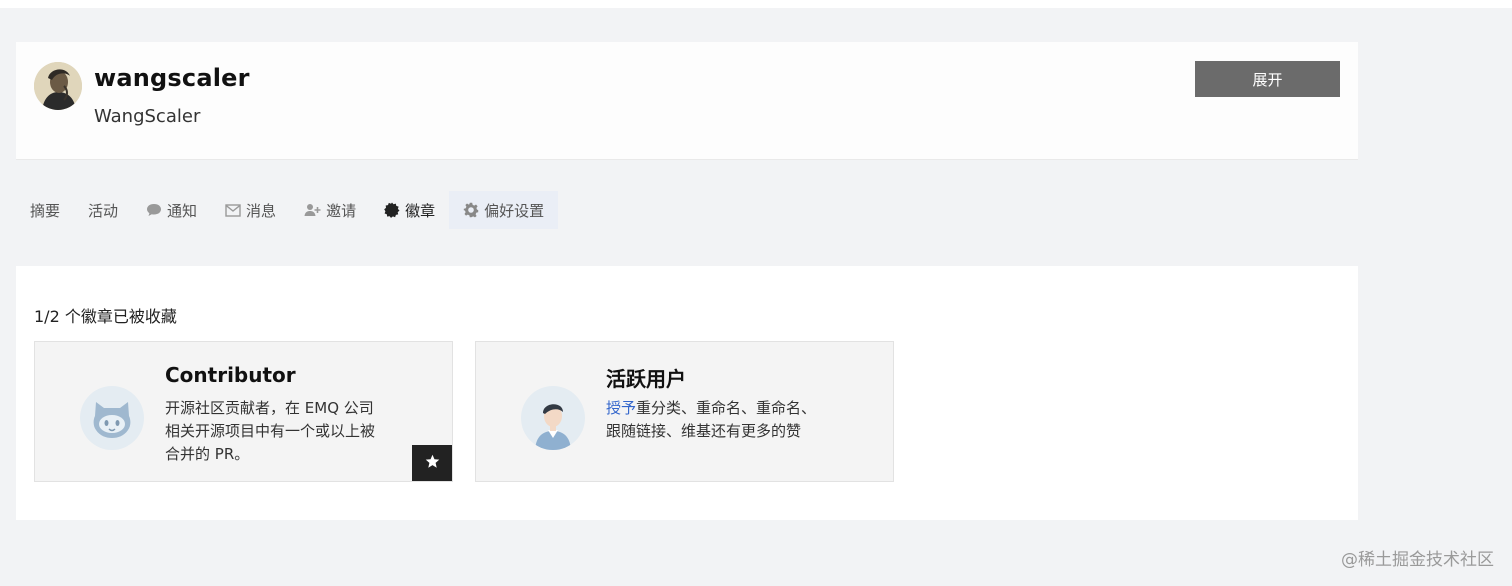 This screenshot has width=1512, height=586. I want to click on badge-description: 开源社区贡献者，在 EMQ 公司相关开源项目中有一个或以上被合并的 PR。, so click(270, 431).